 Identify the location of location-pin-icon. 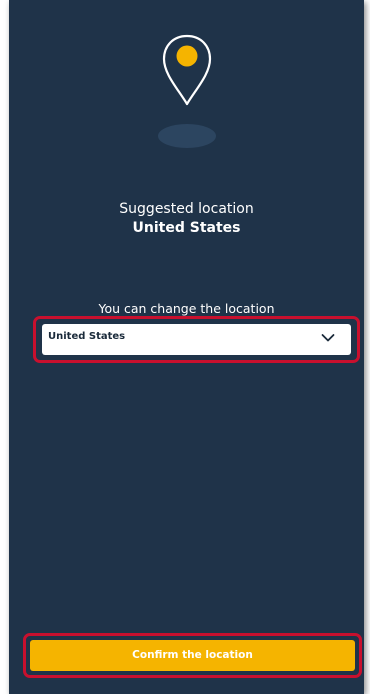
(186, 70).